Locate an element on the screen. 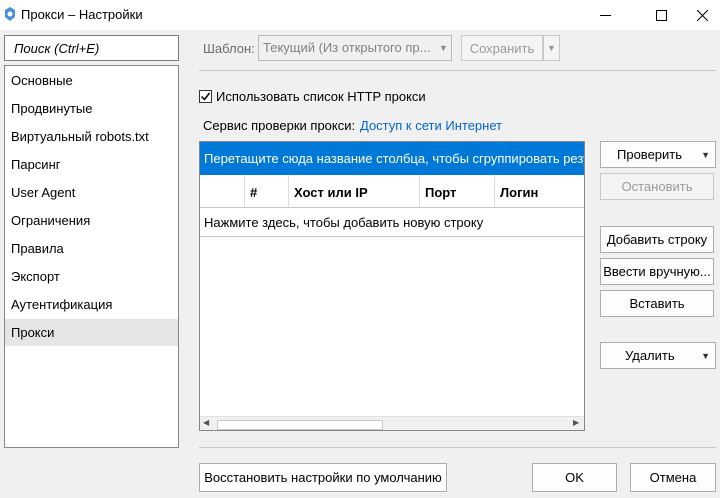 Image resolution: width=720 pixels, height=498 pixels. sidebar-item-export: Экспорт is located at coordinates (91, 276).